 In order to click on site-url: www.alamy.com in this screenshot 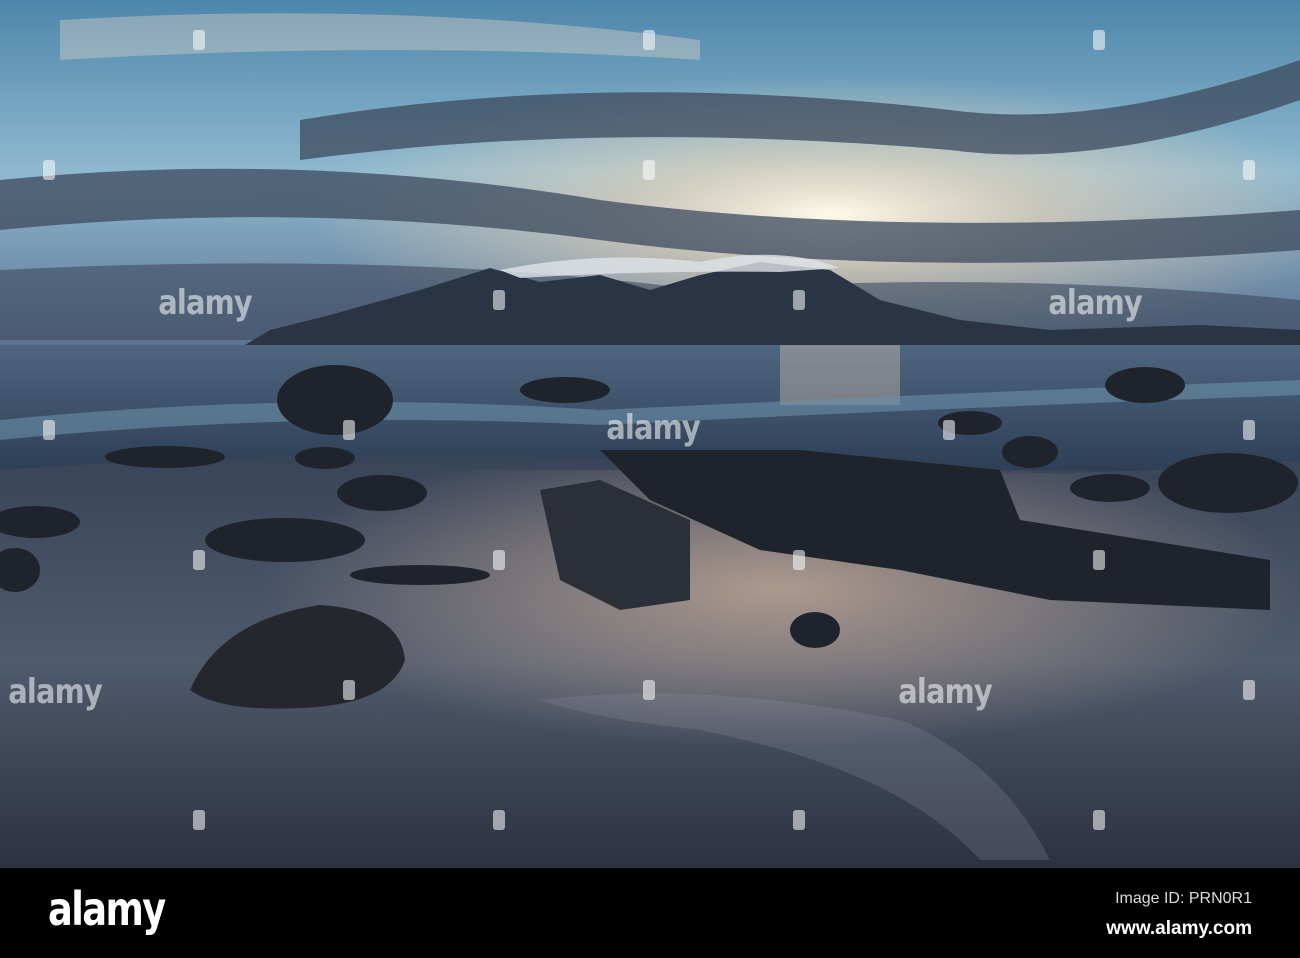, I will do `click(1179, 928)`.